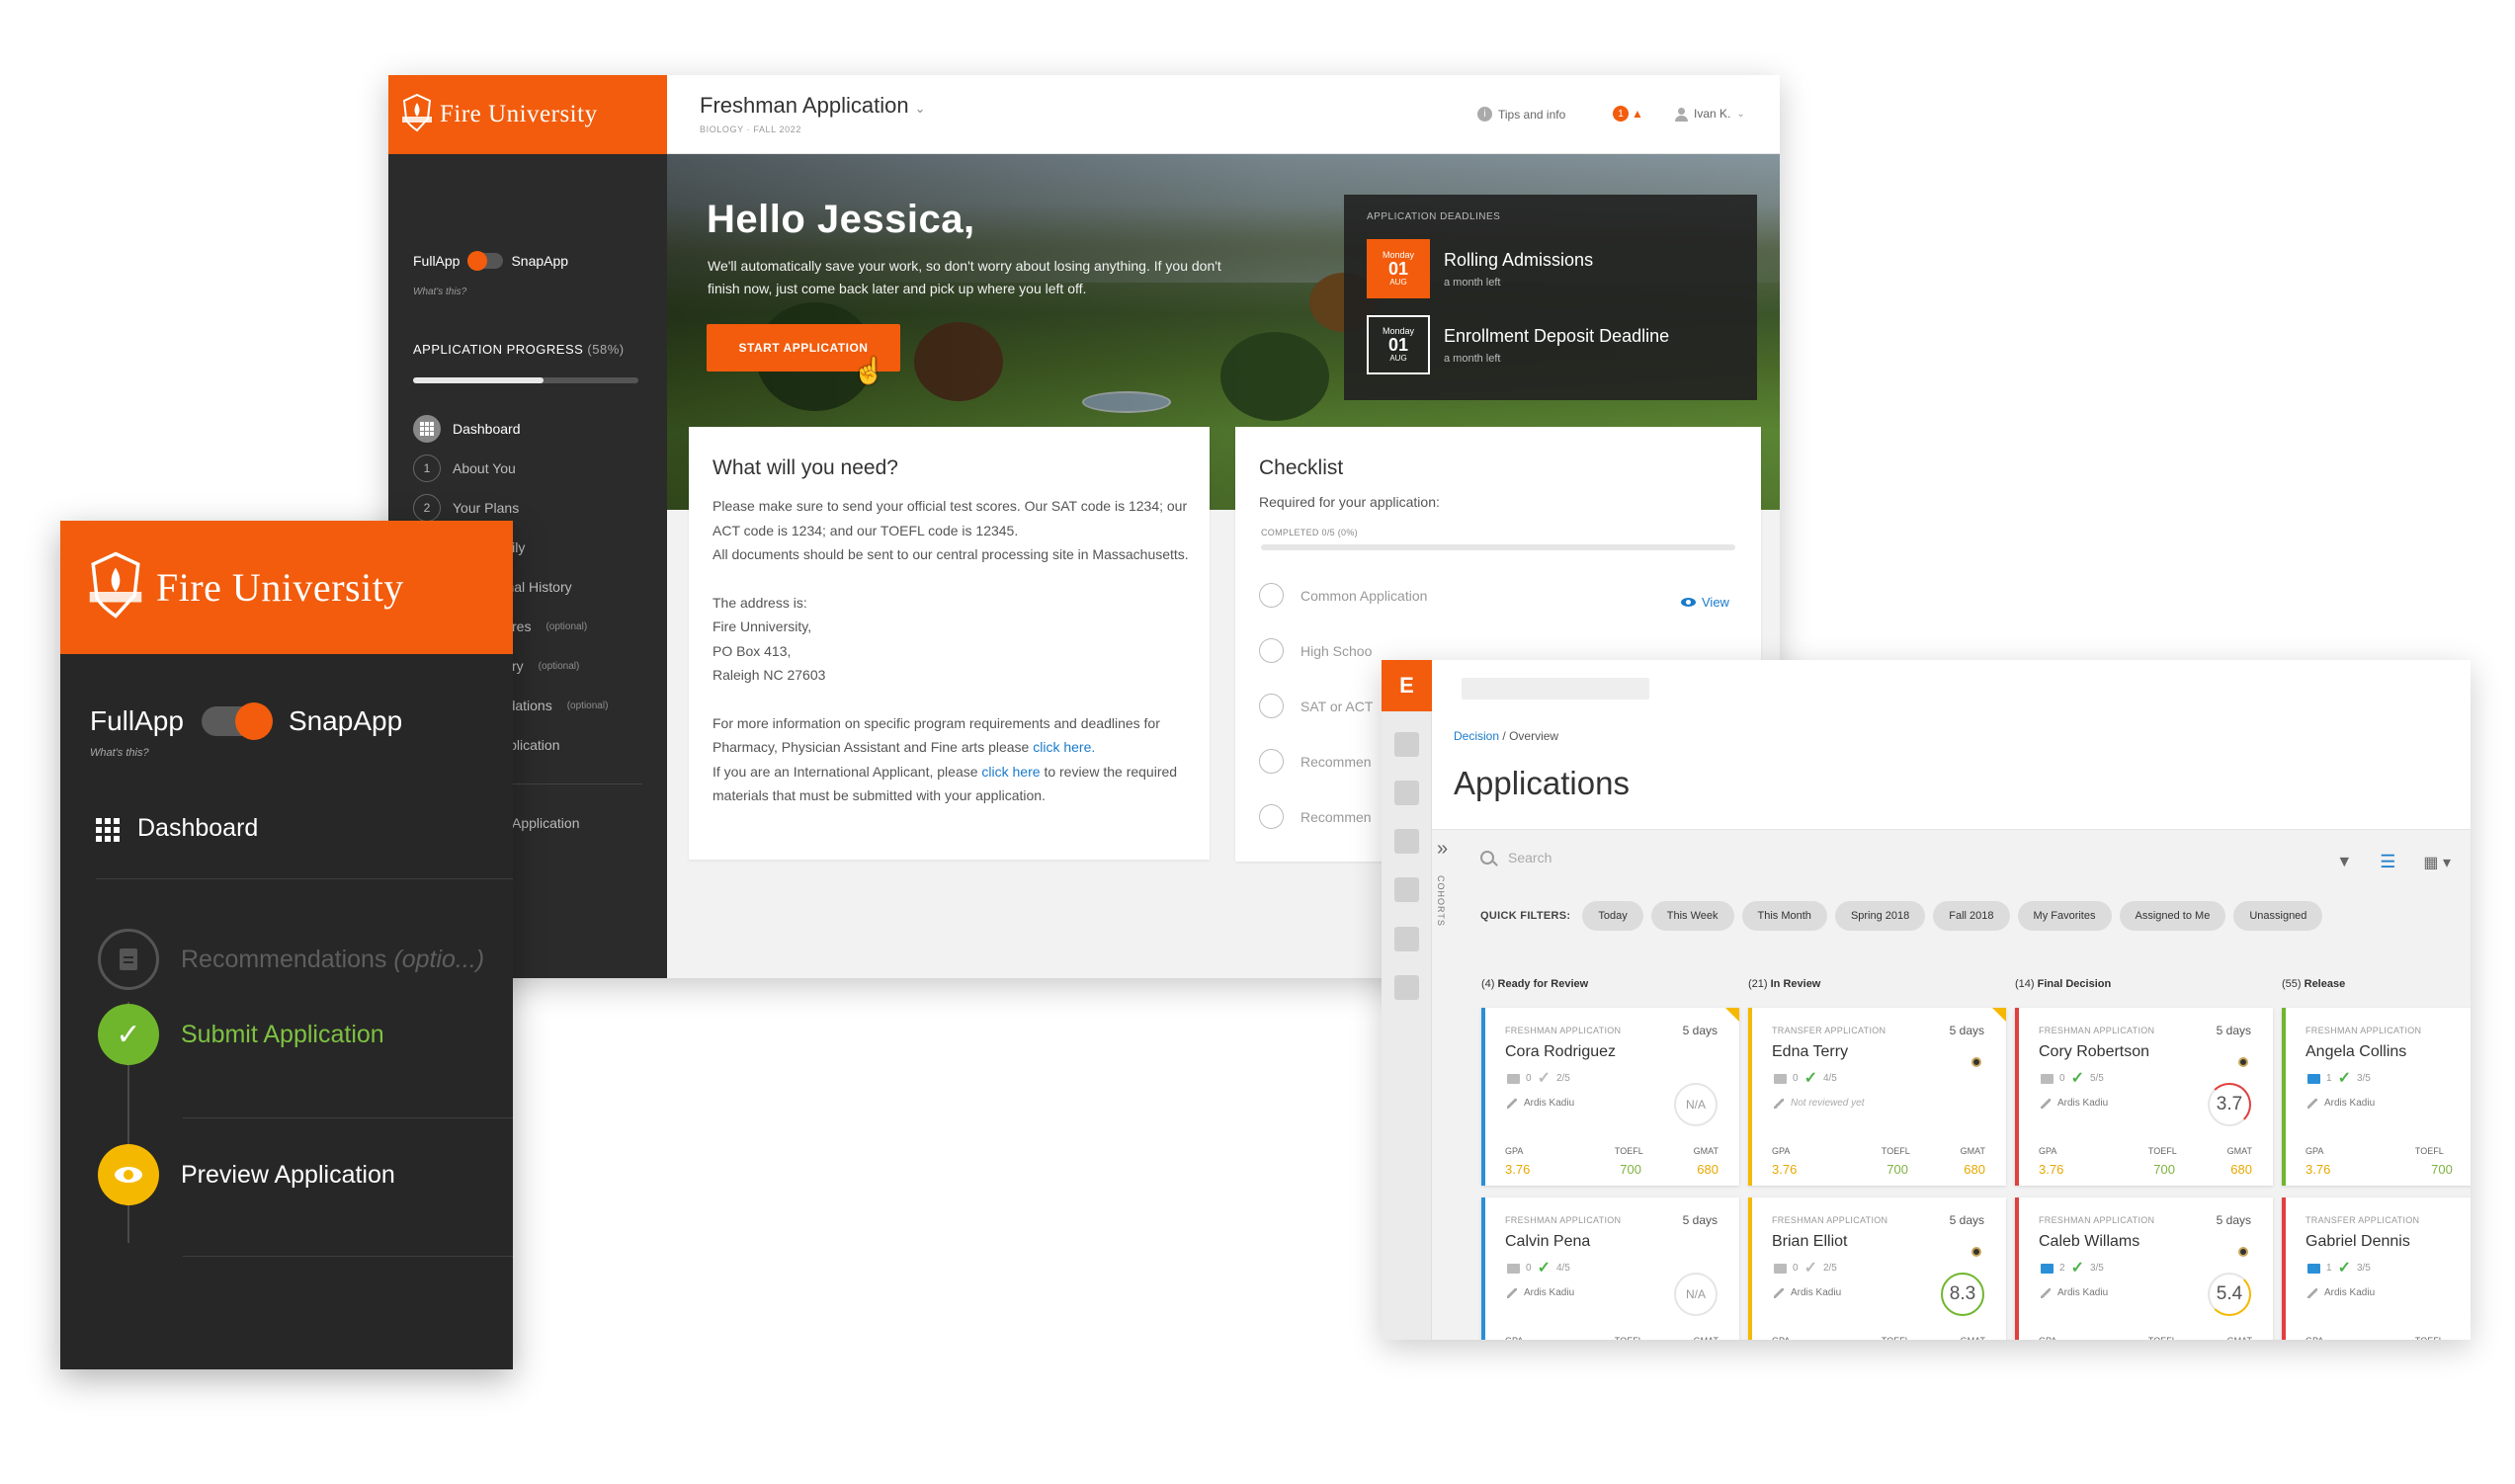 Image resolution: width=2515 pixels, height=1484 pixels. Describe the element at coordinates (804, 105) in the screenshot. I see `application-title: Freshman Application` at that location.